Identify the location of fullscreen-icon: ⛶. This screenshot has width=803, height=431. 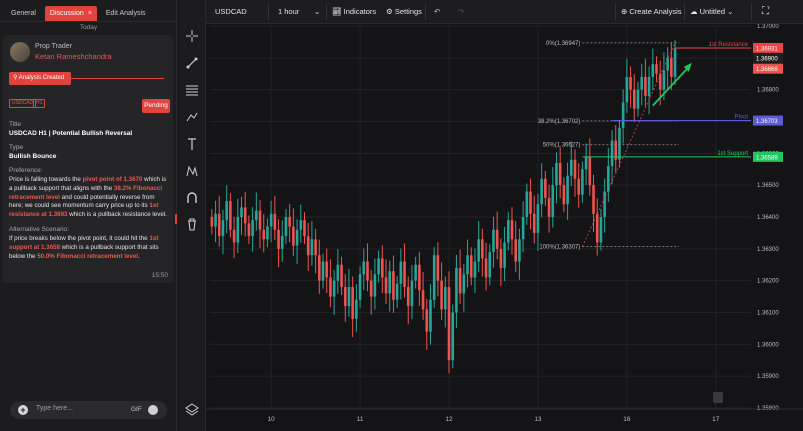
(765, 12).